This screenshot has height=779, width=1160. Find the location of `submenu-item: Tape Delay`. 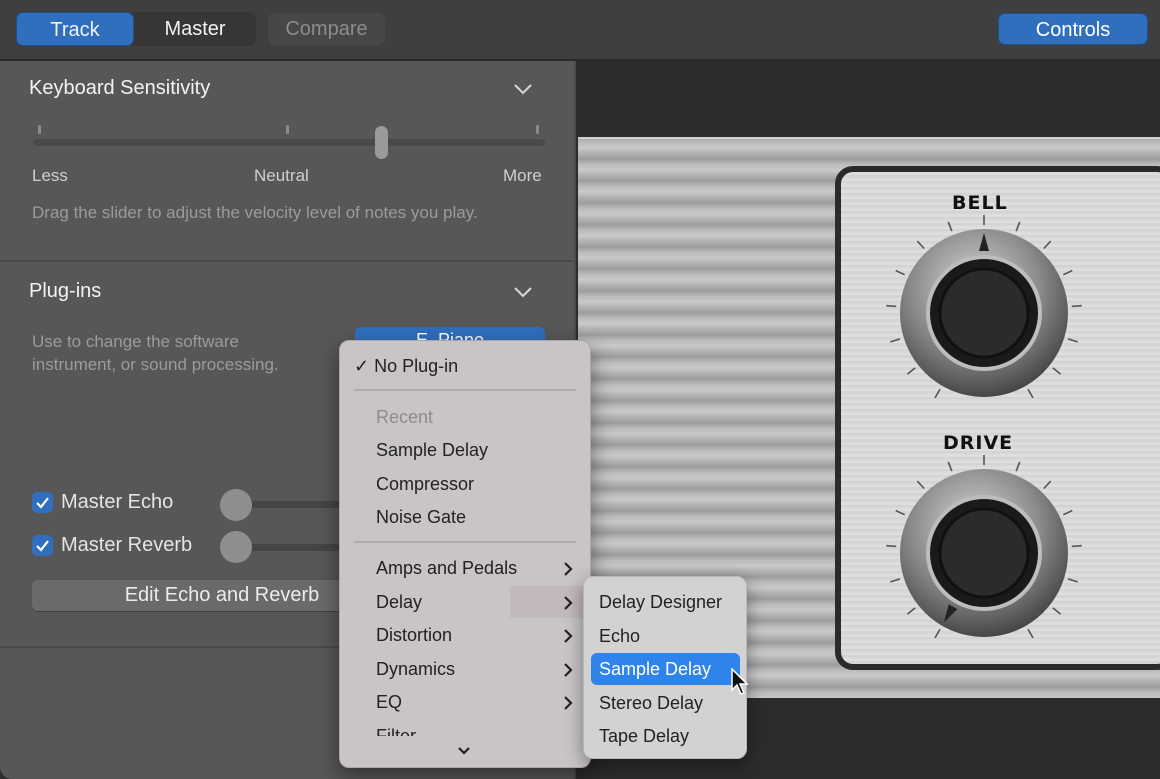

submenu-item: Tape Delay is located at coordinates (644, 736).